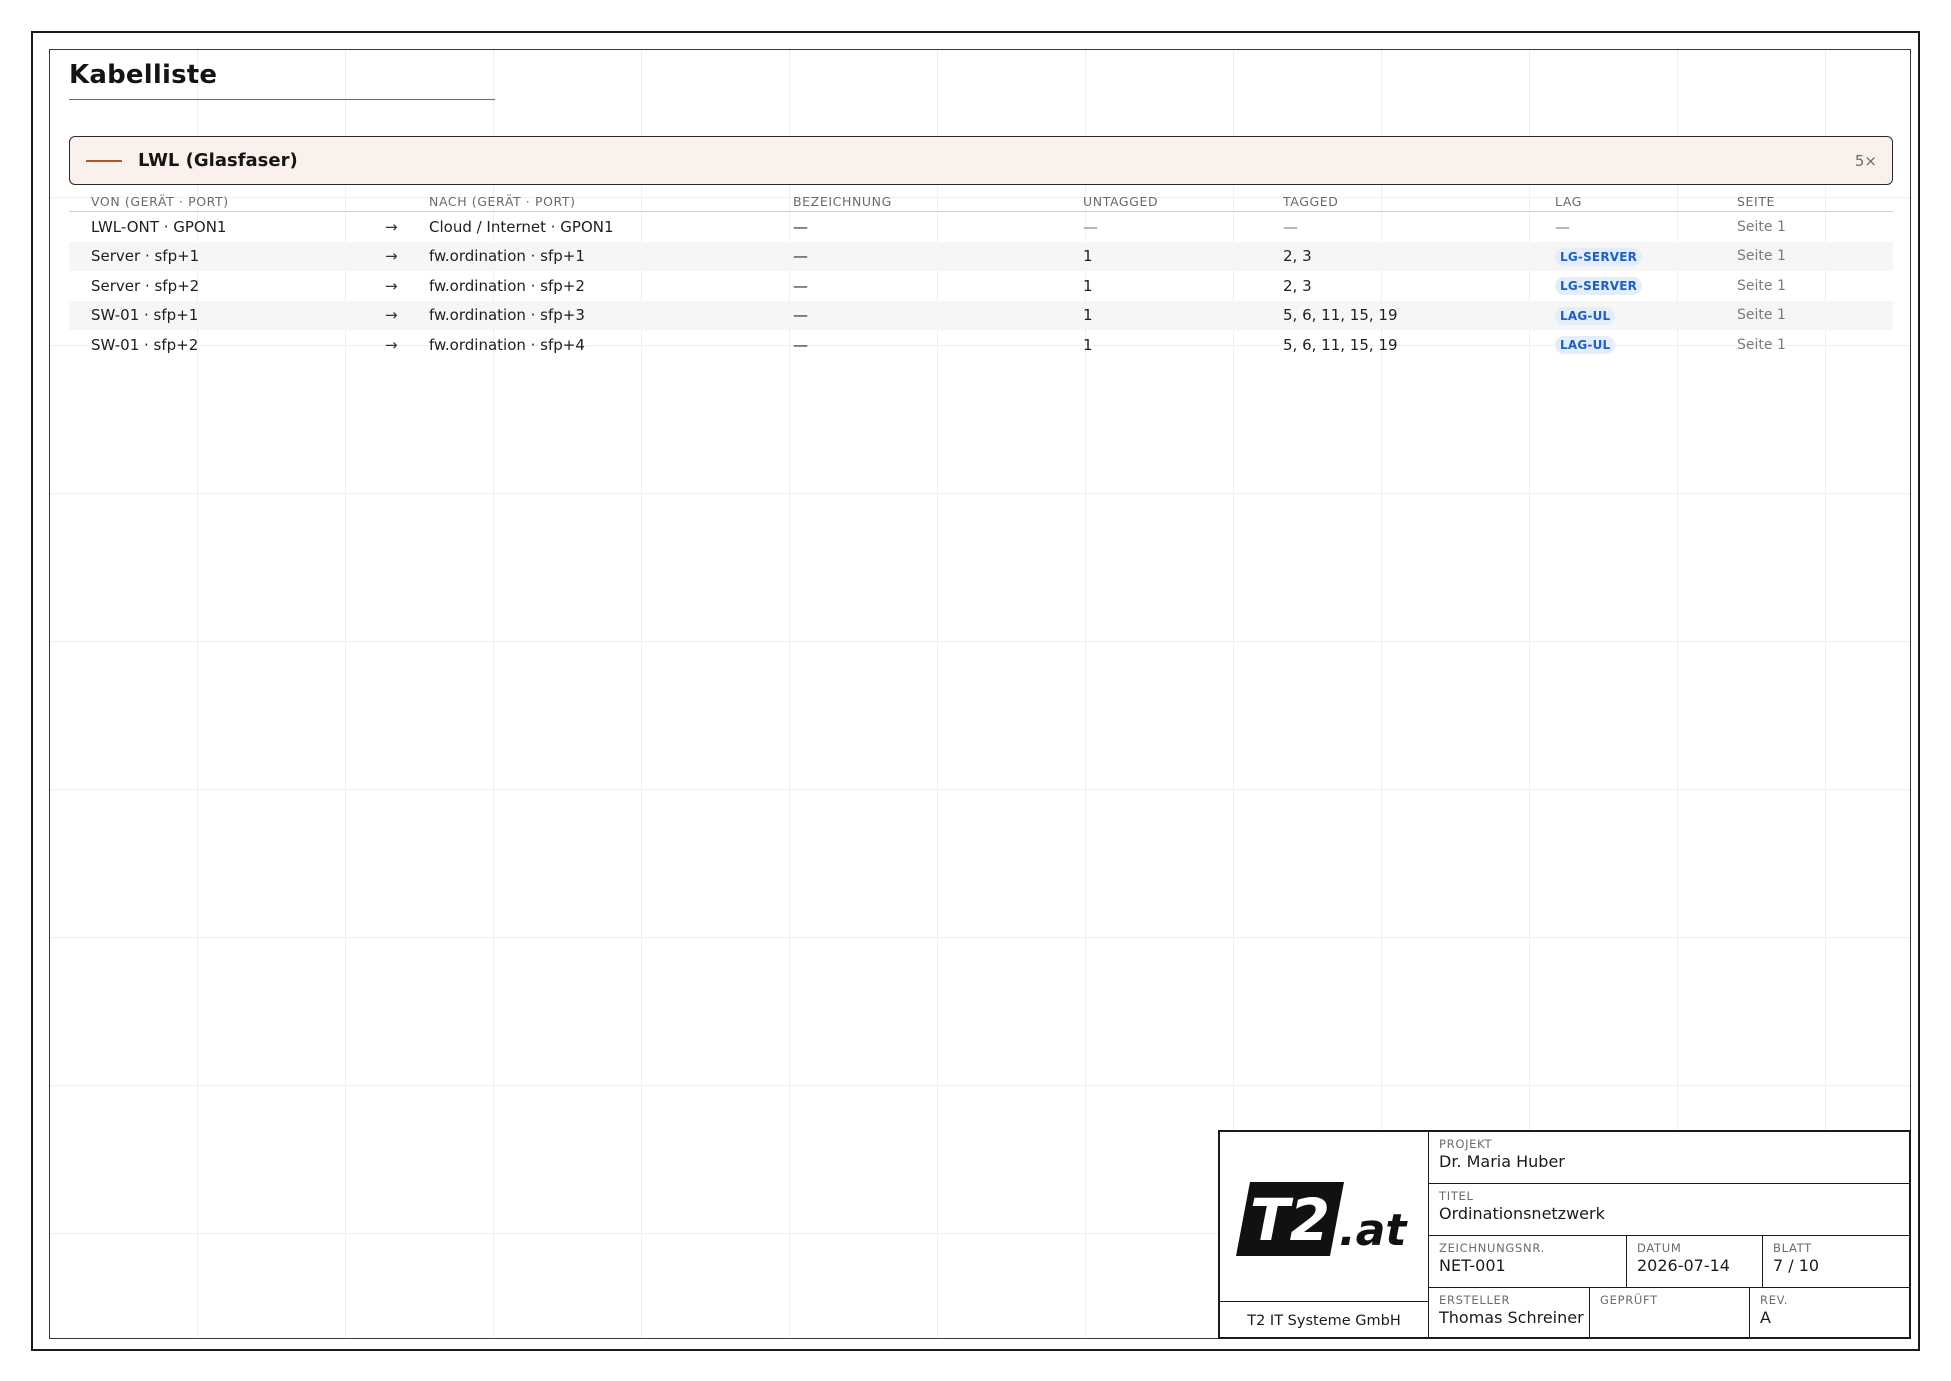  What do you see at coordinates (589, 202) in the screenshot?
I see `col-header-nach: NACH (GERÄT · PORT)` at bounding box center [589, 202].